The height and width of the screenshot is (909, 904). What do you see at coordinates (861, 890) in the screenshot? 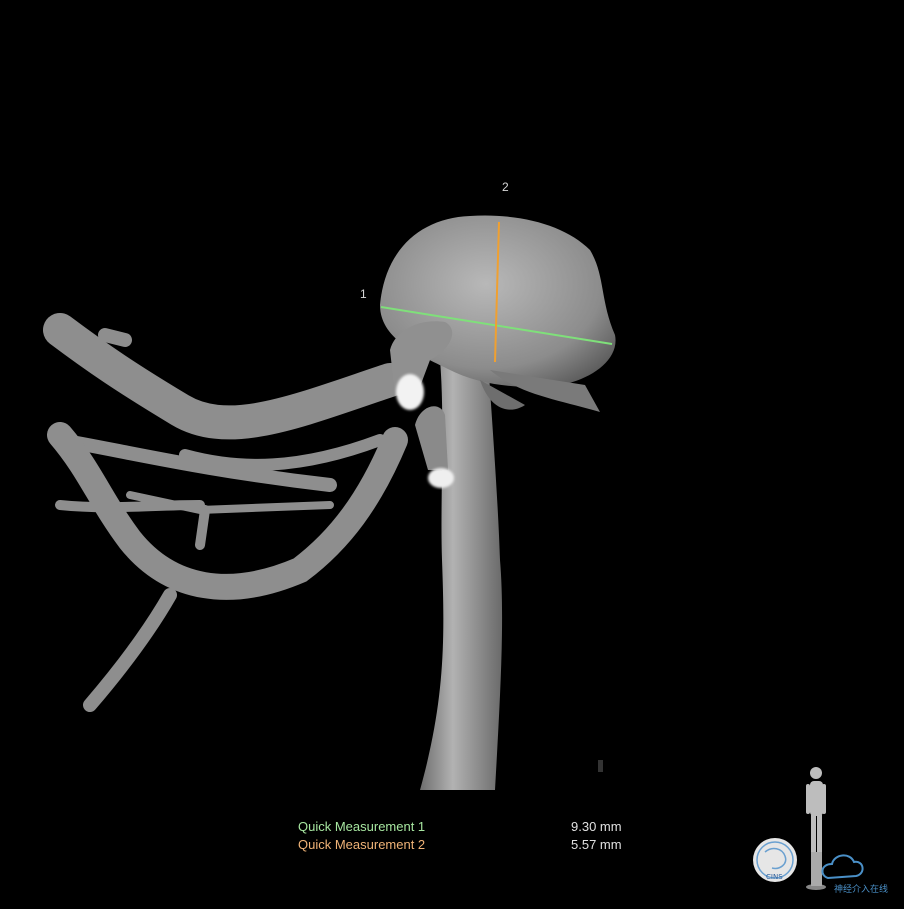
I see `neurointervention-logo-text: 神经介入在线` at bounding box center [861, 890].